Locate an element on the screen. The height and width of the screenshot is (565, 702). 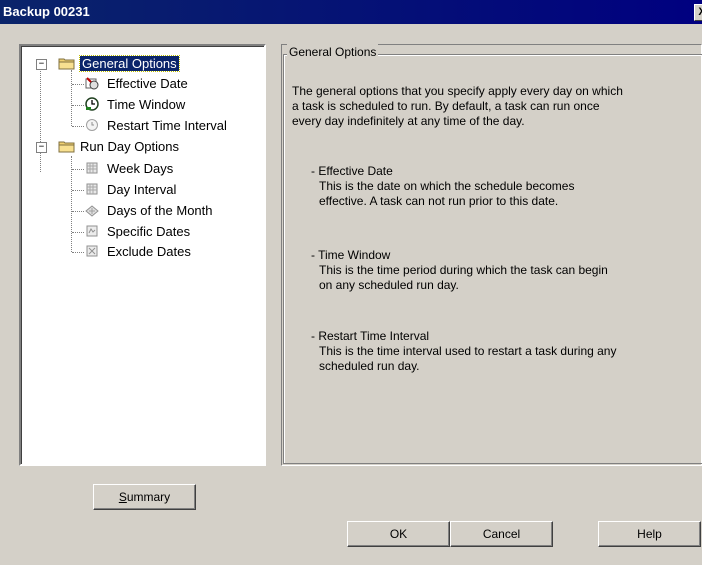
help-button: Help is located at coordinates (649, 534).